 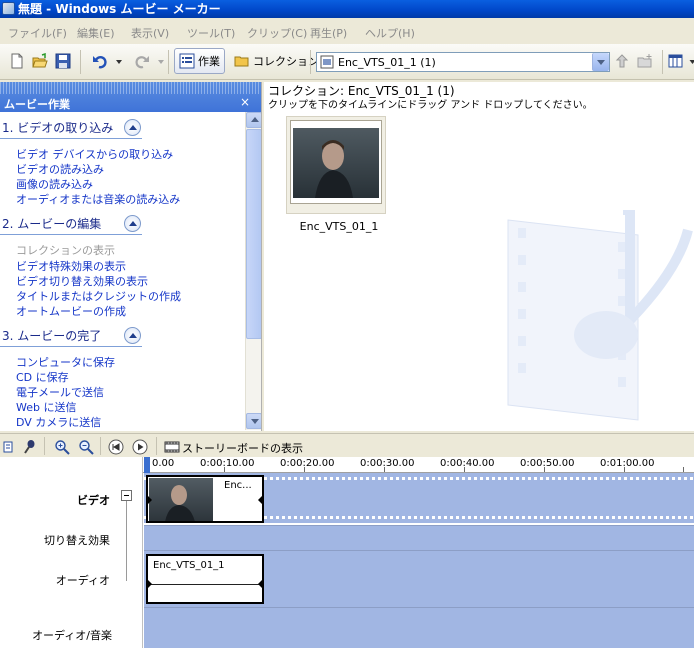 I want to click on collection-up-icon, so click(x=622, y=61).